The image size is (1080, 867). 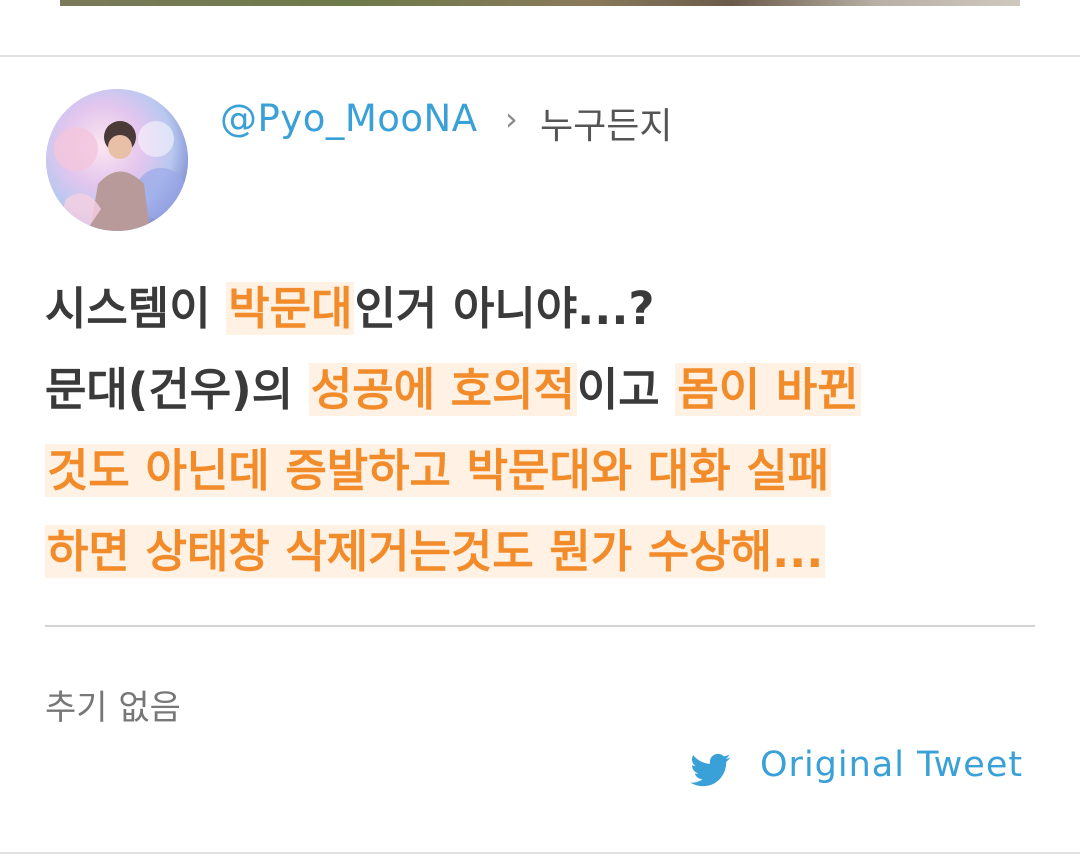 What do you see at coordinates (540, 3) in the screenshot?
I see `previous-post-image` at bounding box center [540, 3].